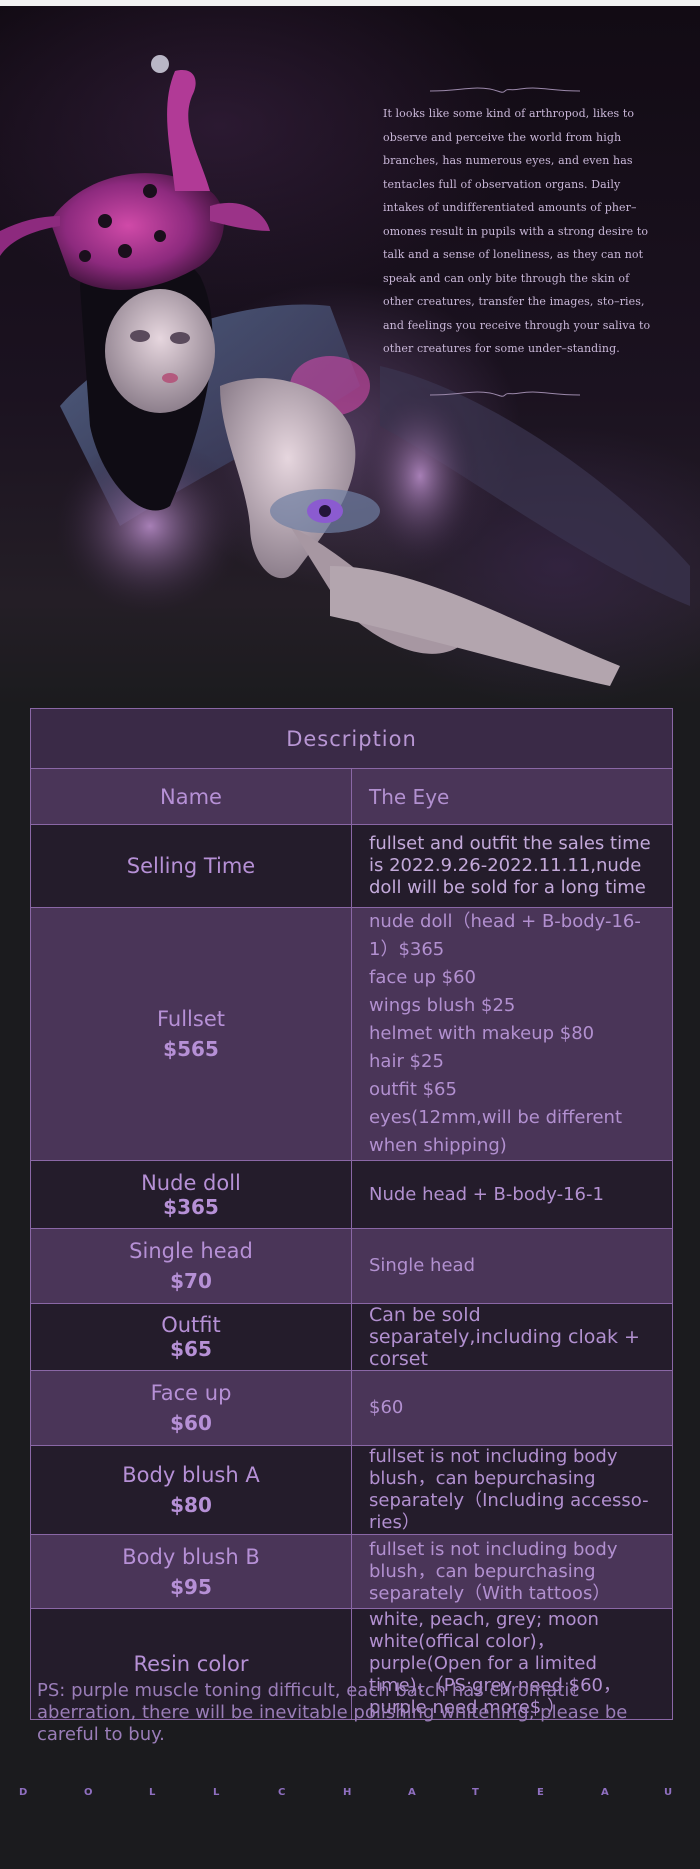 The height and width of the screenshot is (1869, 700). What do you see at coordinates (512, 1408) in the screenshot?
I see `face-up-value: $60` at bounding box center [512, 1408].